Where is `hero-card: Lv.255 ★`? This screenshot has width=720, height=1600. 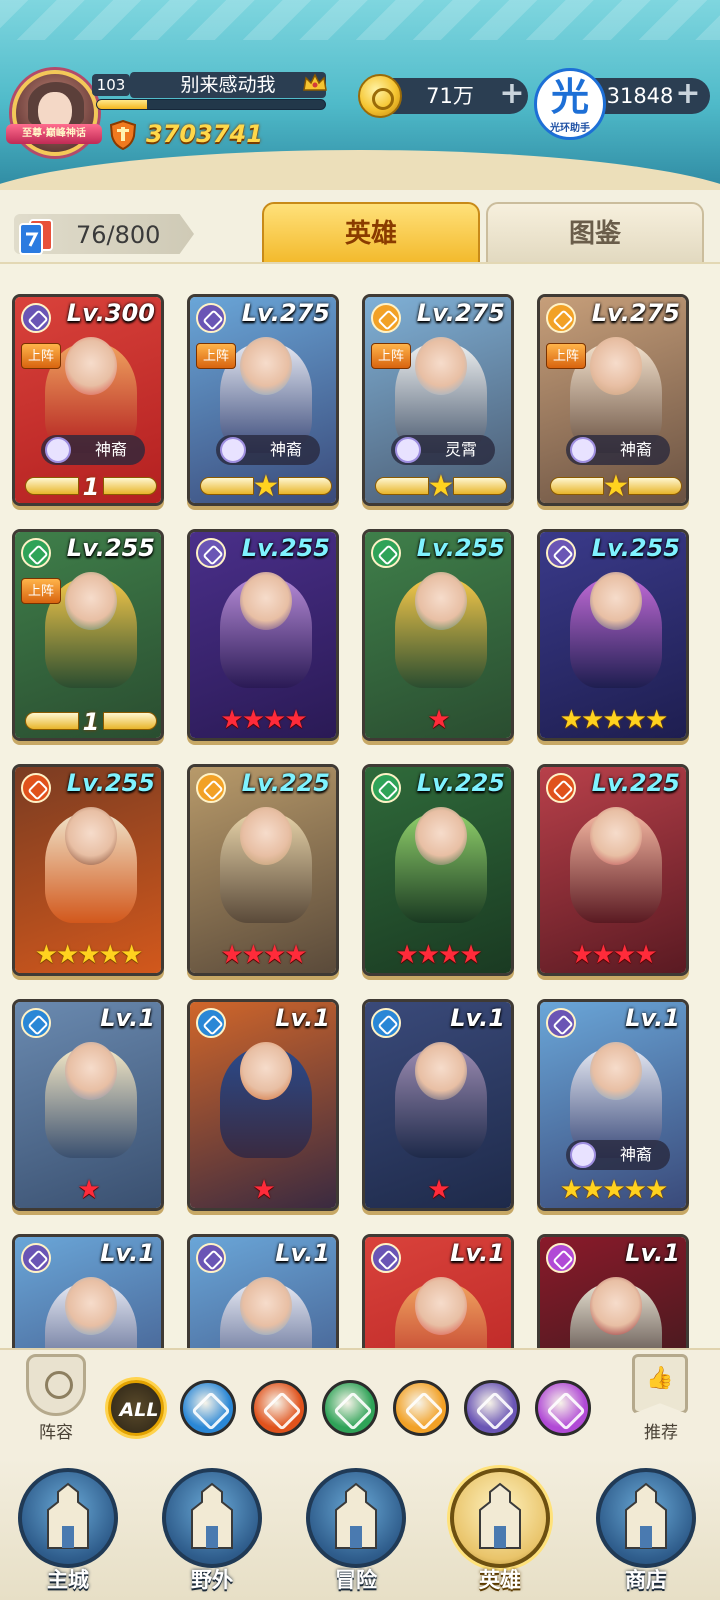 hero-card: Lv.255 ★ is located at coordinates (438, 635).